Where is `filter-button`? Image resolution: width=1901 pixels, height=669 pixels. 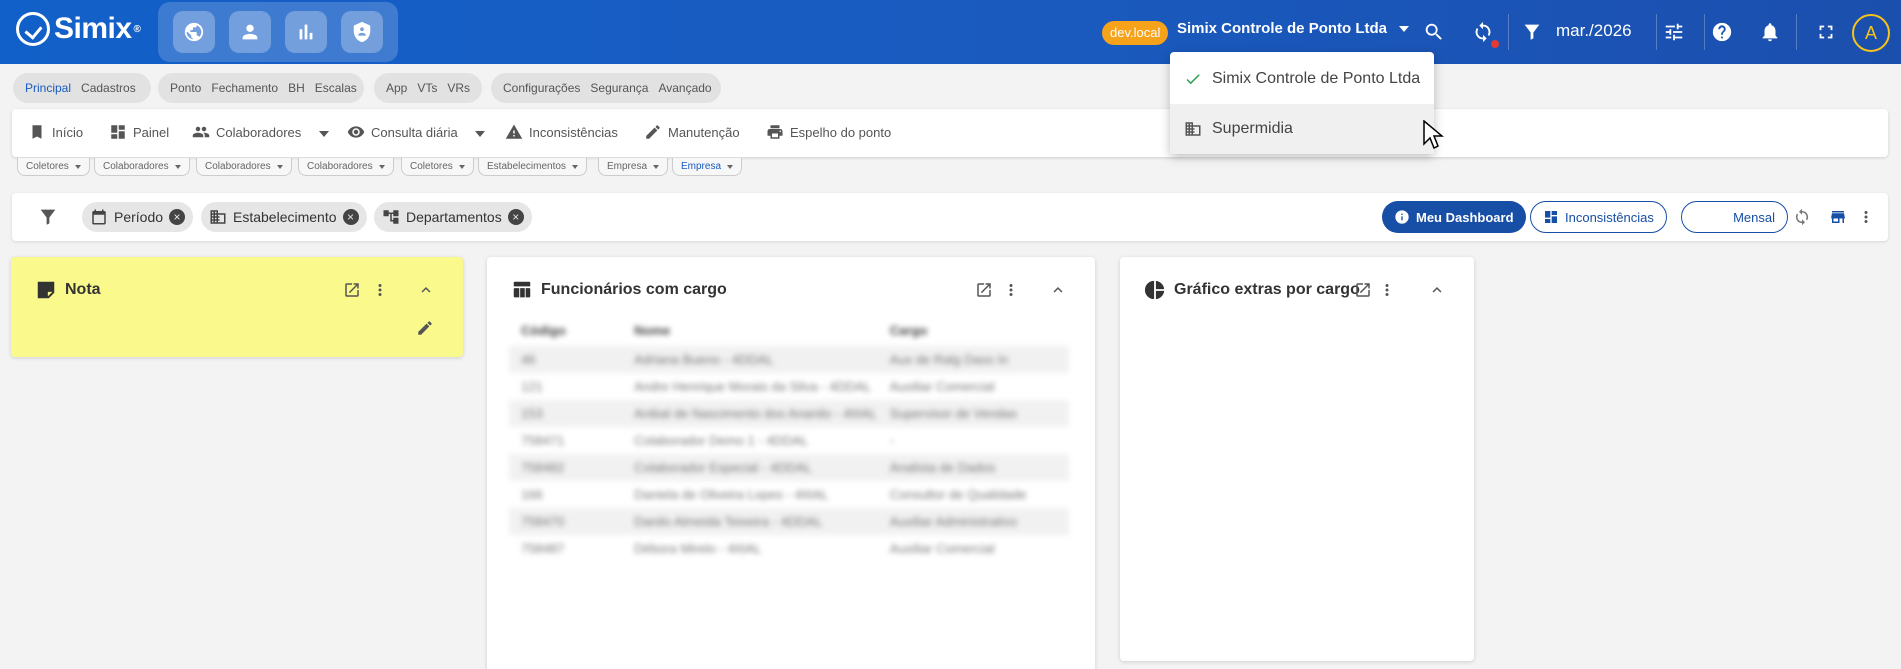
filter-button is located at coordinates (1532, 32).